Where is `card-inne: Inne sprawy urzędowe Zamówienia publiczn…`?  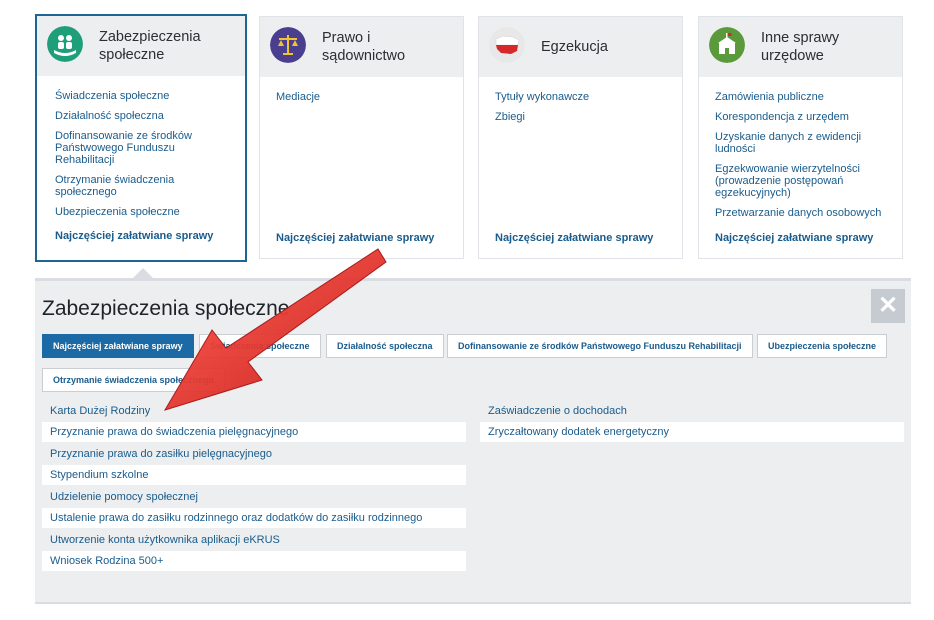
card-inne: Inne sprawy urzędowe Zamówienia publiczn… is located at coordinates (800, 137).